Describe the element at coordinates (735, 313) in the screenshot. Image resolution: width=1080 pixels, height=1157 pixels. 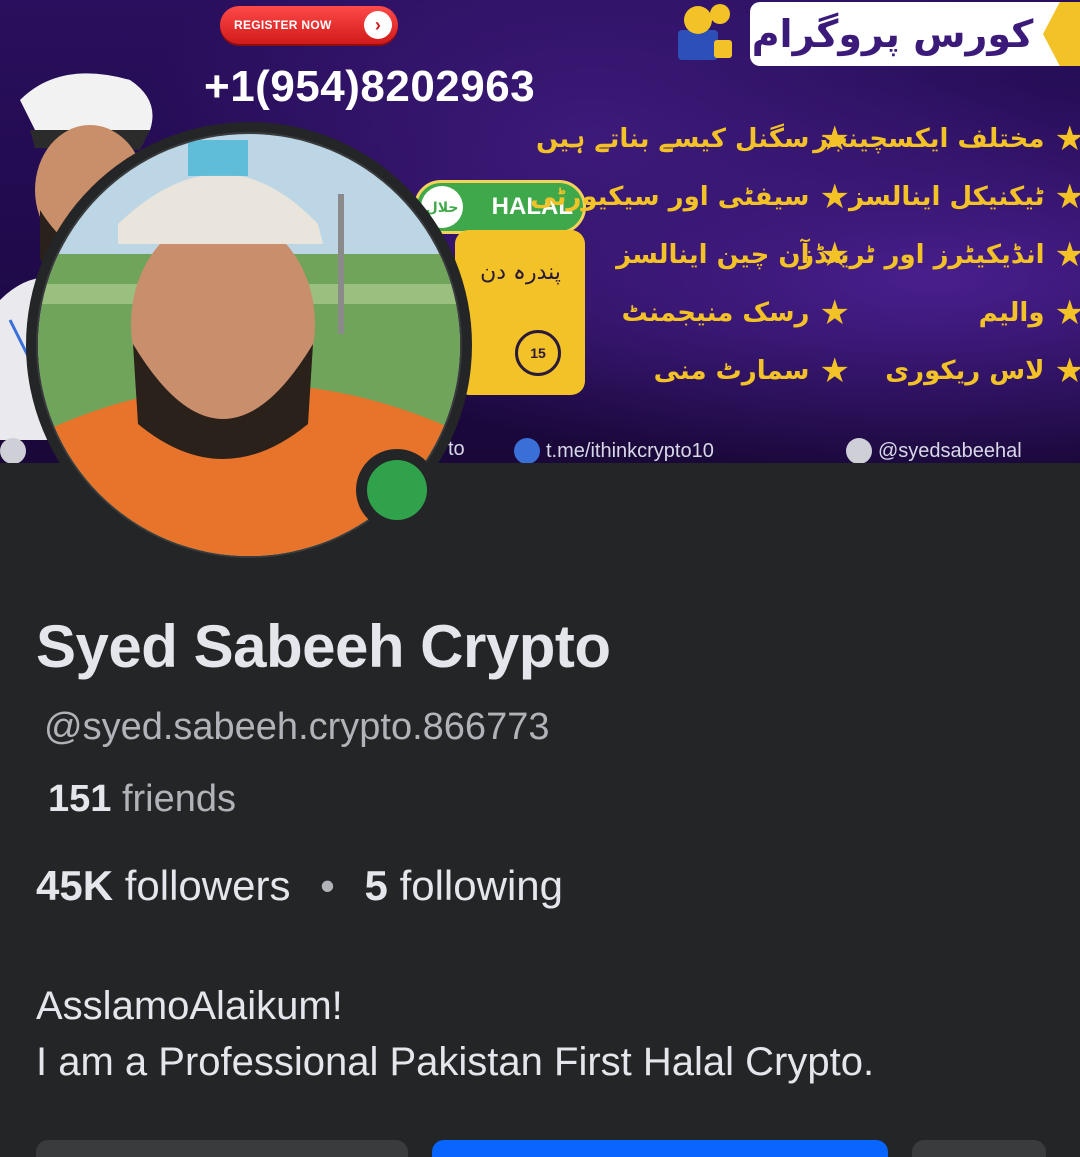
I see `feature-item: ★ رسک منیجمنٹ` at that location.